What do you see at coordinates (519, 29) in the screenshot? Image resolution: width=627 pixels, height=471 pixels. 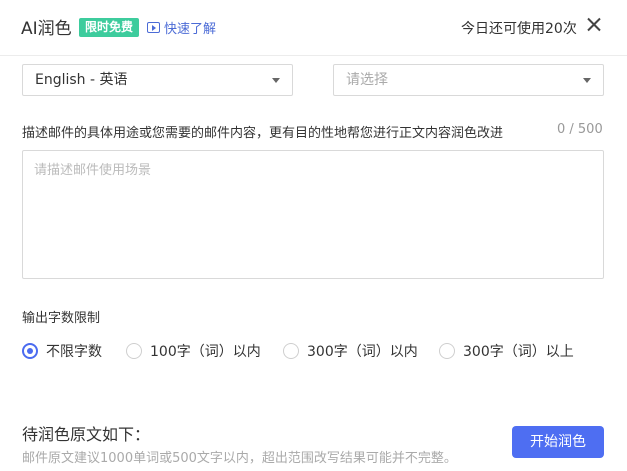 I see `remaining-uses: 今日还可使用20次` at bounding box center [519, 29].